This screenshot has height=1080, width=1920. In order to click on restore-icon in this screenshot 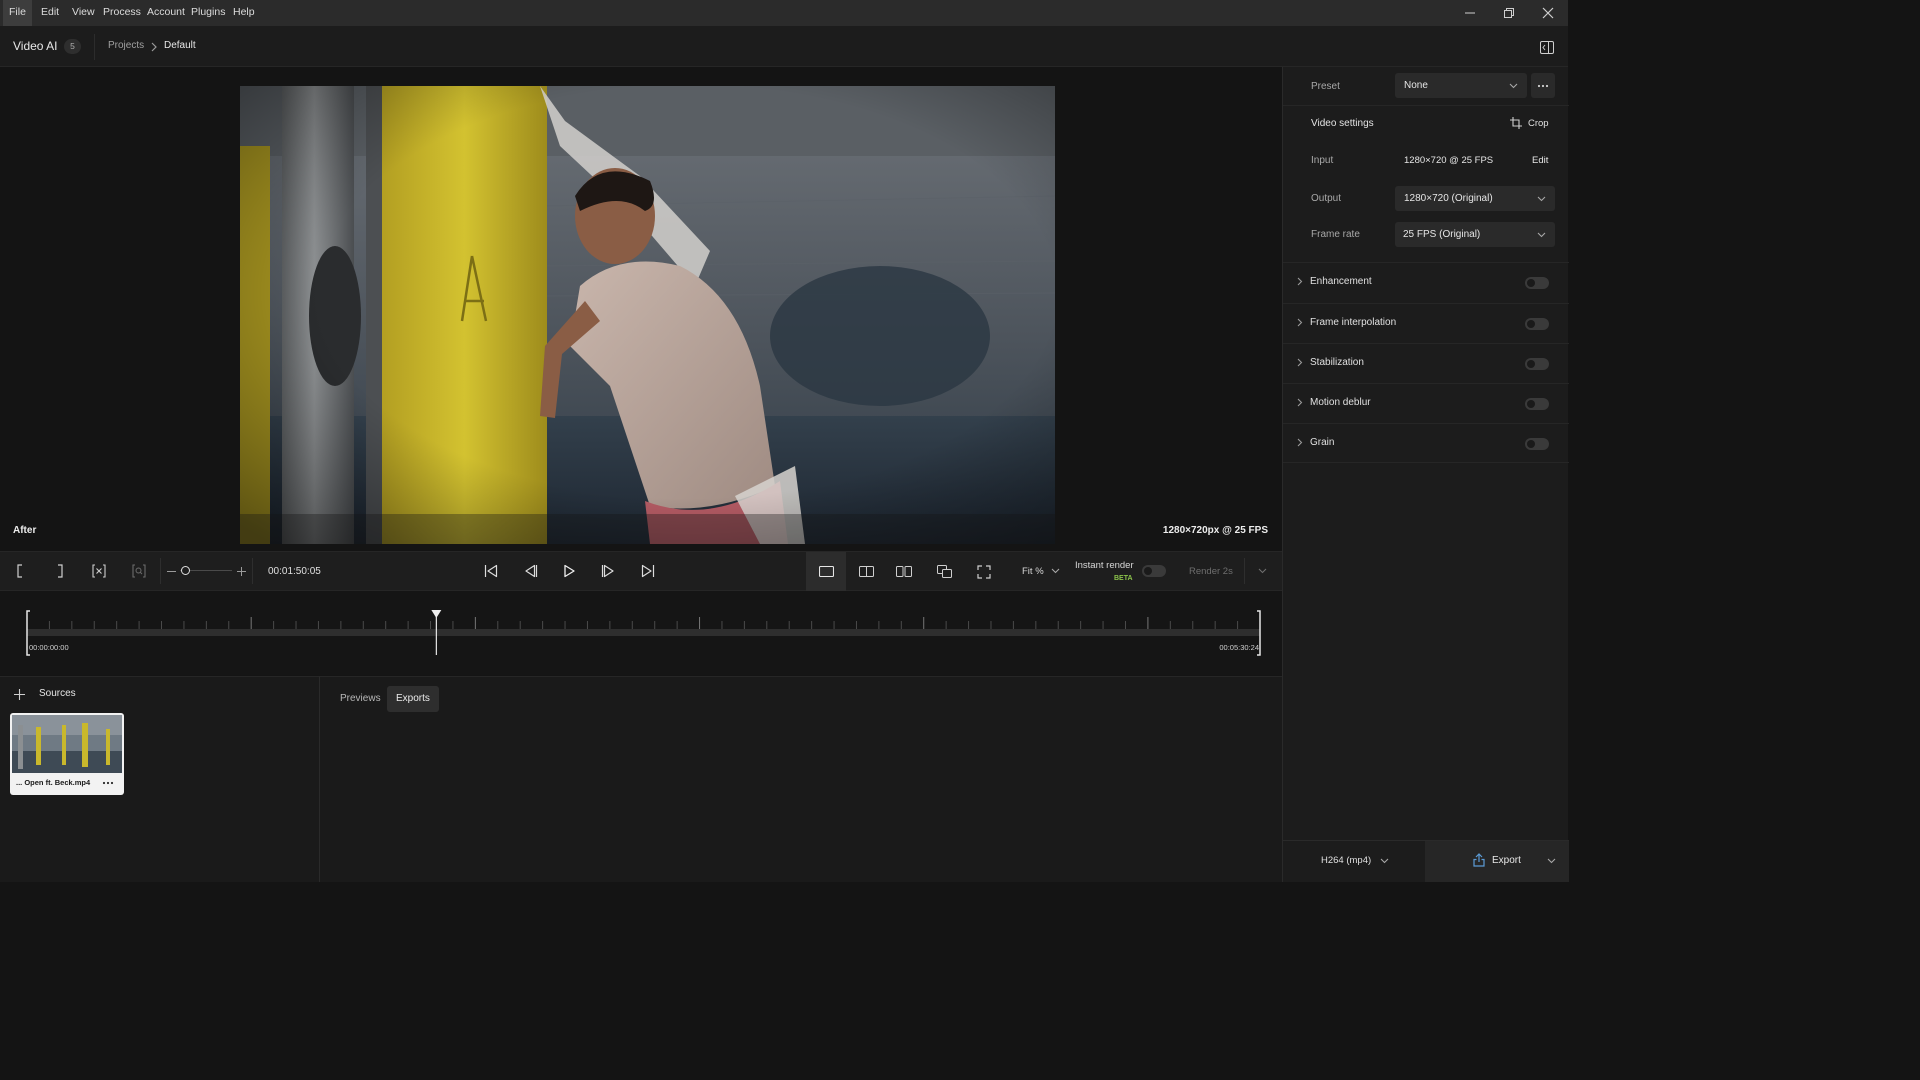, I will do `click(1509, 13)`.